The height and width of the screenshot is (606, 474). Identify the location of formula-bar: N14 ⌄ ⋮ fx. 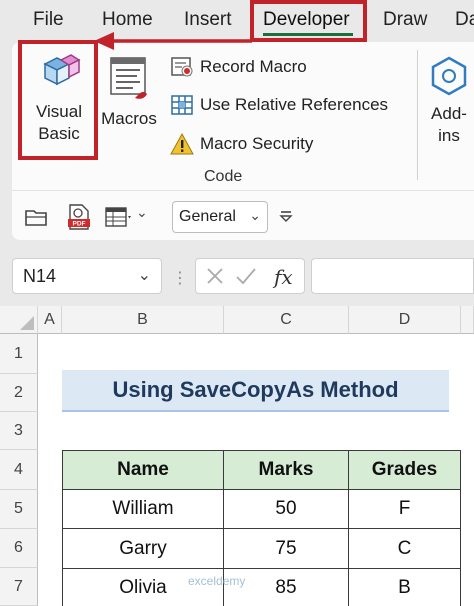
(237, 273).